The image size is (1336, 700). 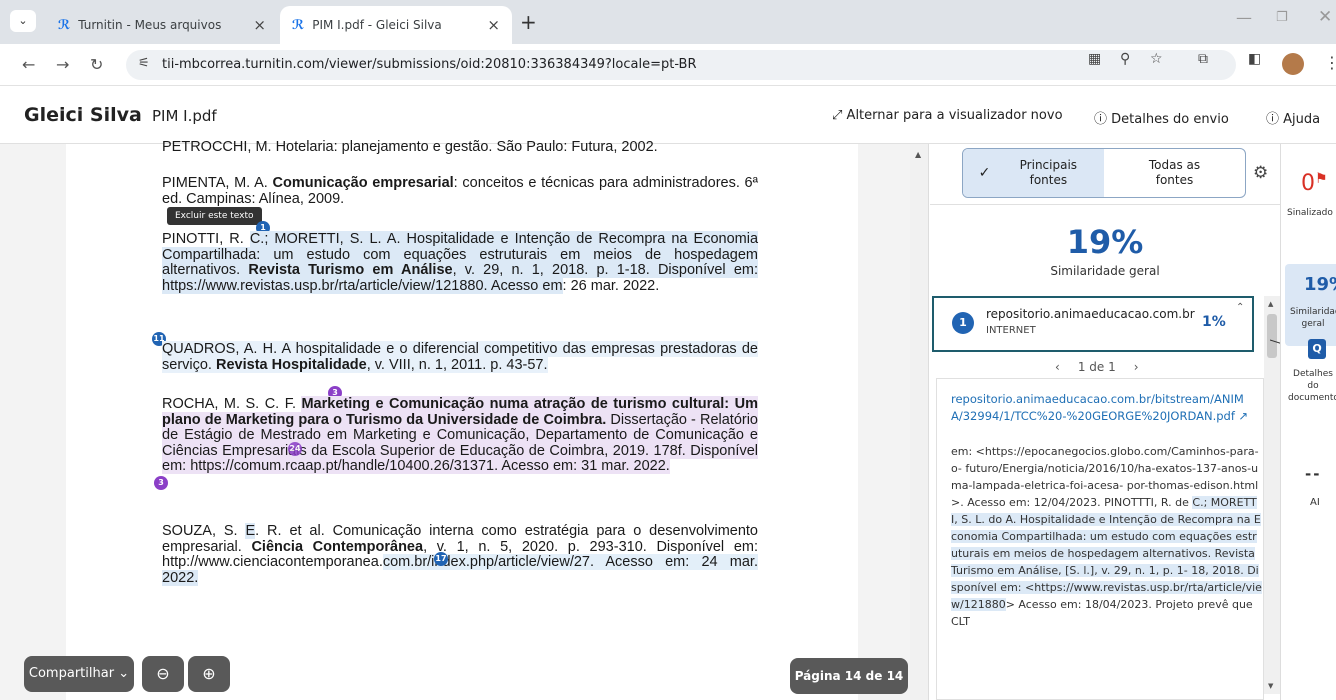 I want to click on switch-viewer-link: ⤢ Alternar para a visualizador novo, so click(x=947, y=115).